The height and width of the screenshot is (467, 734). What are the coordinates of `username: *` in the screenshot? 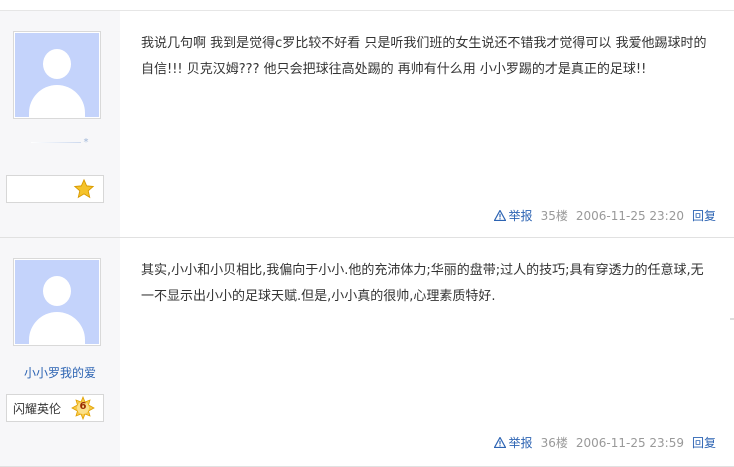 It's located at (60, 142).